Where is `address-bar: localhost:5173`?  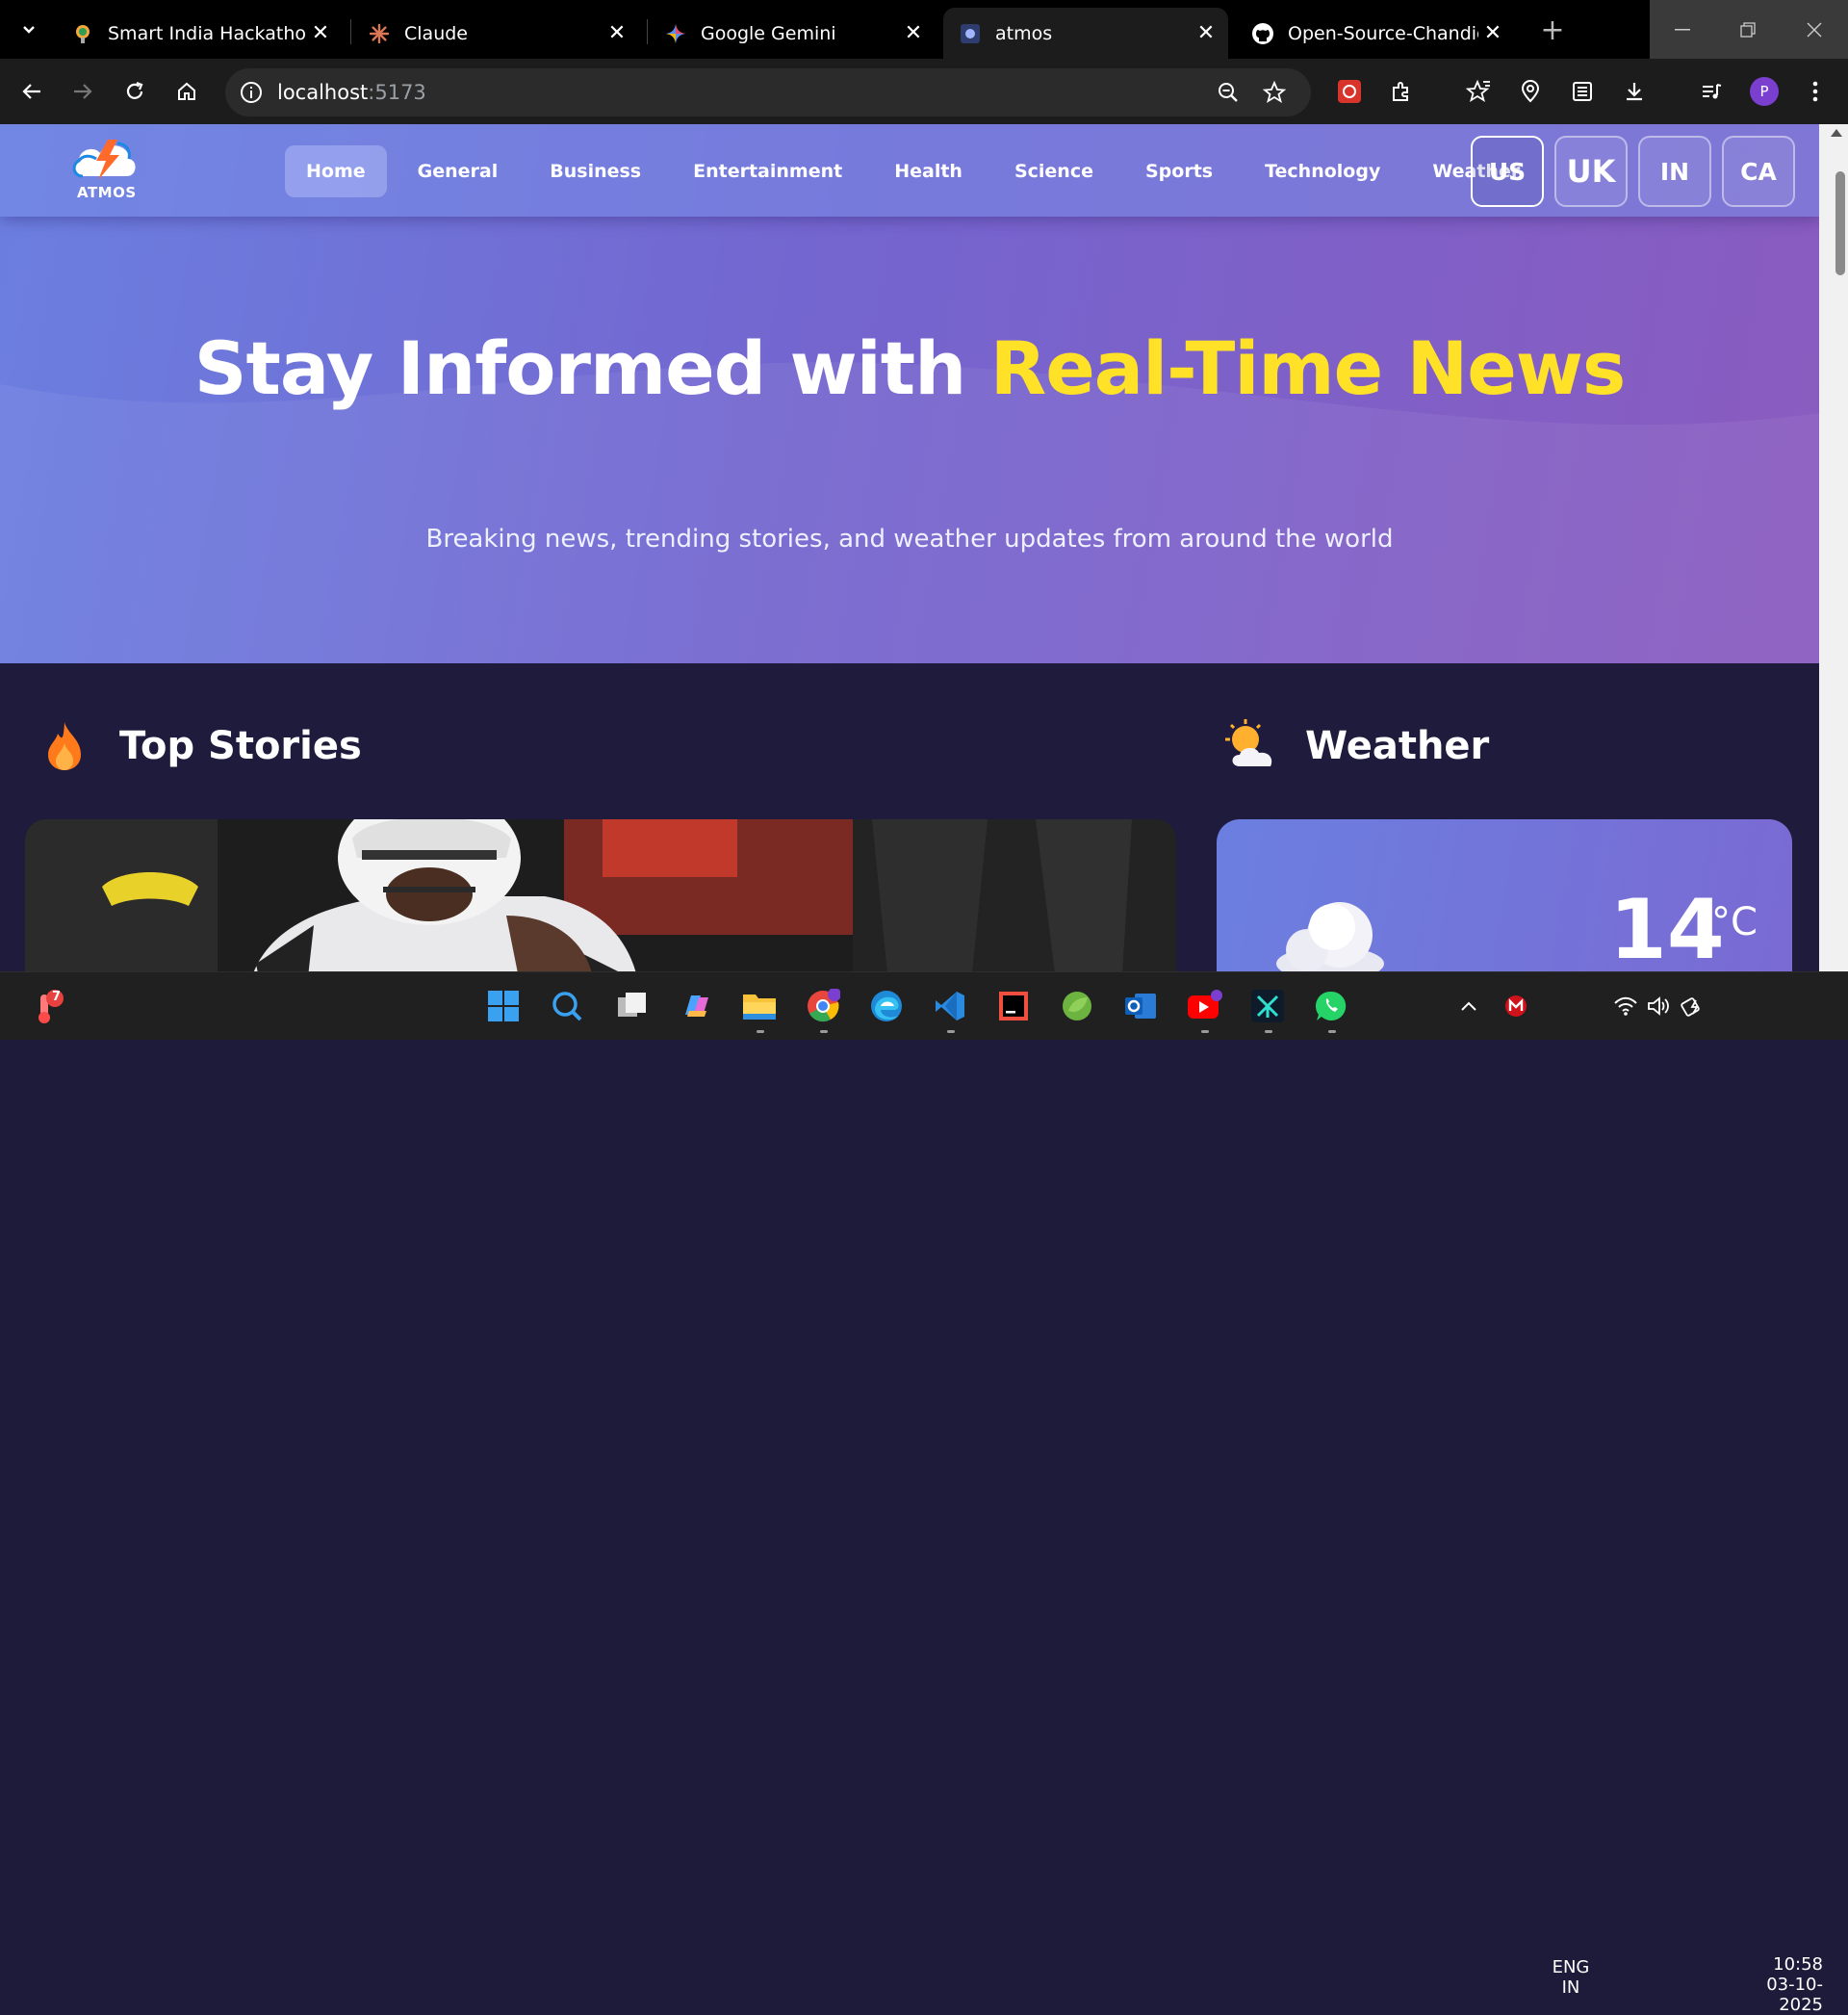 address-bar: localhost:5173 is located at coordinates (768, 92).